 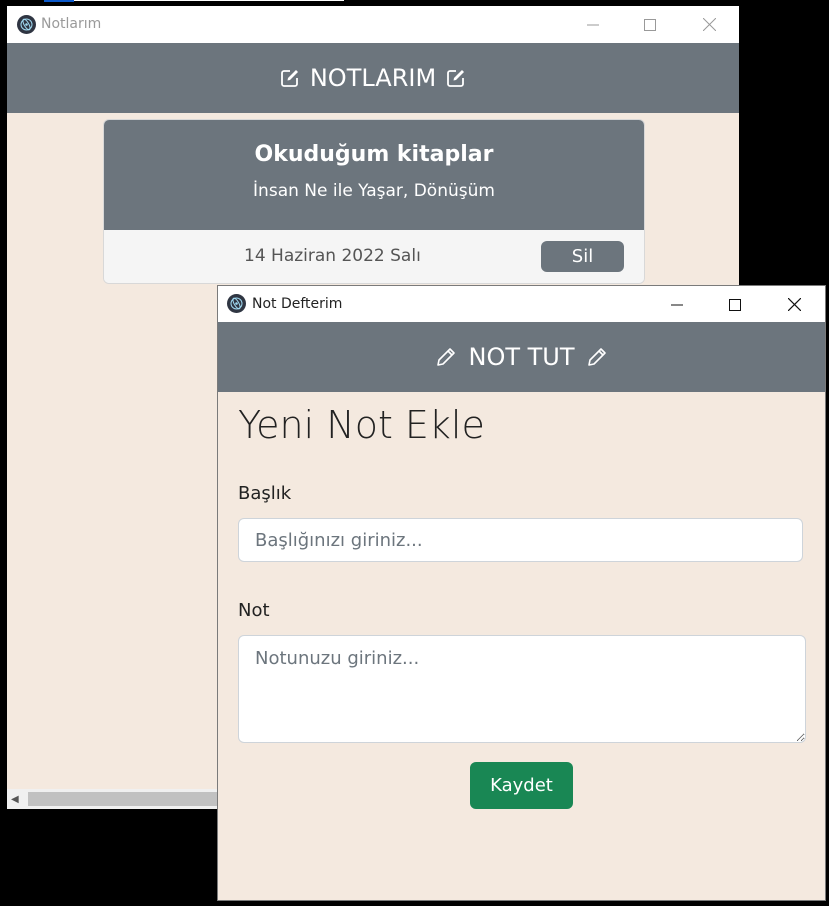 I want to click on page-title: NOTLARIM, so click(x=373, y=78).